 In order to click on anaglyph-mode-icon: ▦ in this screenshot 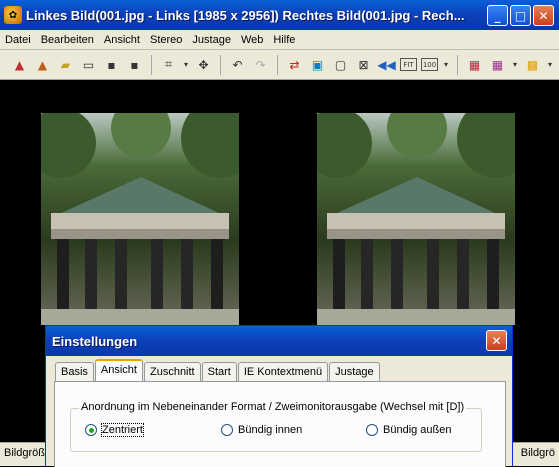, I will do `click(497, 64)`.